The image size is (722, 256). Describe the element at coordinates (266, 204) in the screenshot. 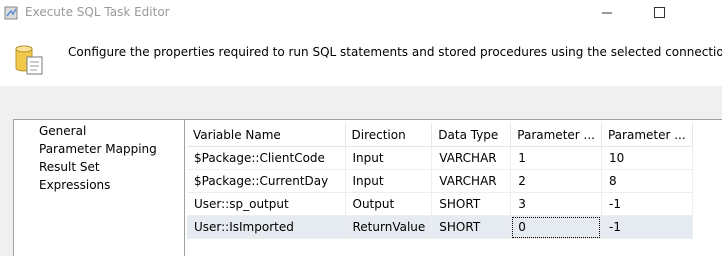

I see `variable-name-cell: User::sp_output` at that location.